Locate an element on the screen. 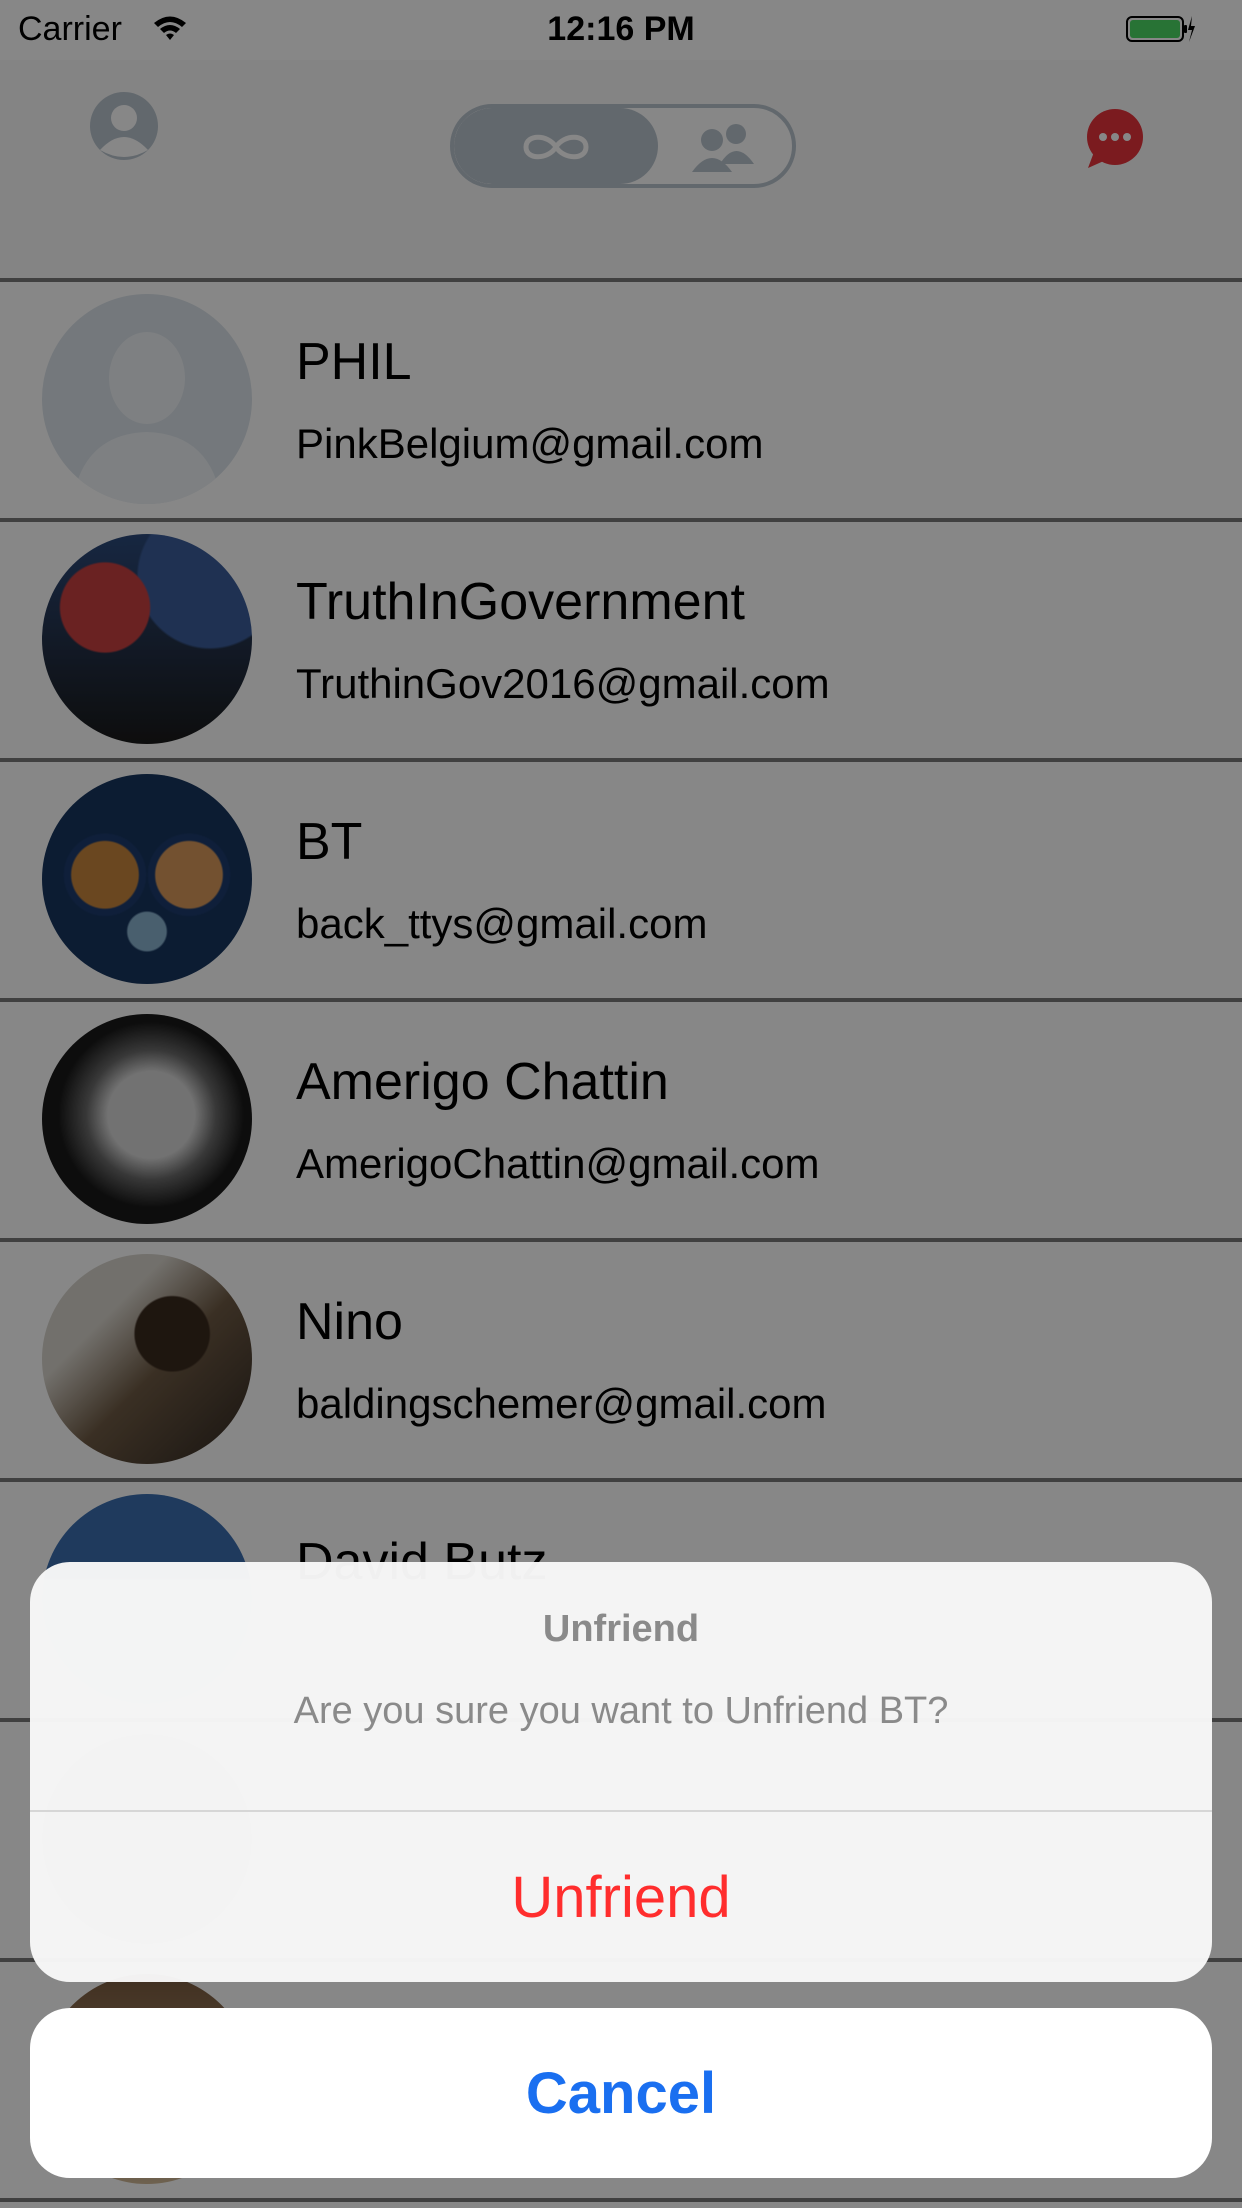  action-sheet-message: Are you sure you want to Unfriend BT? is located at coordinates (621, 1711).